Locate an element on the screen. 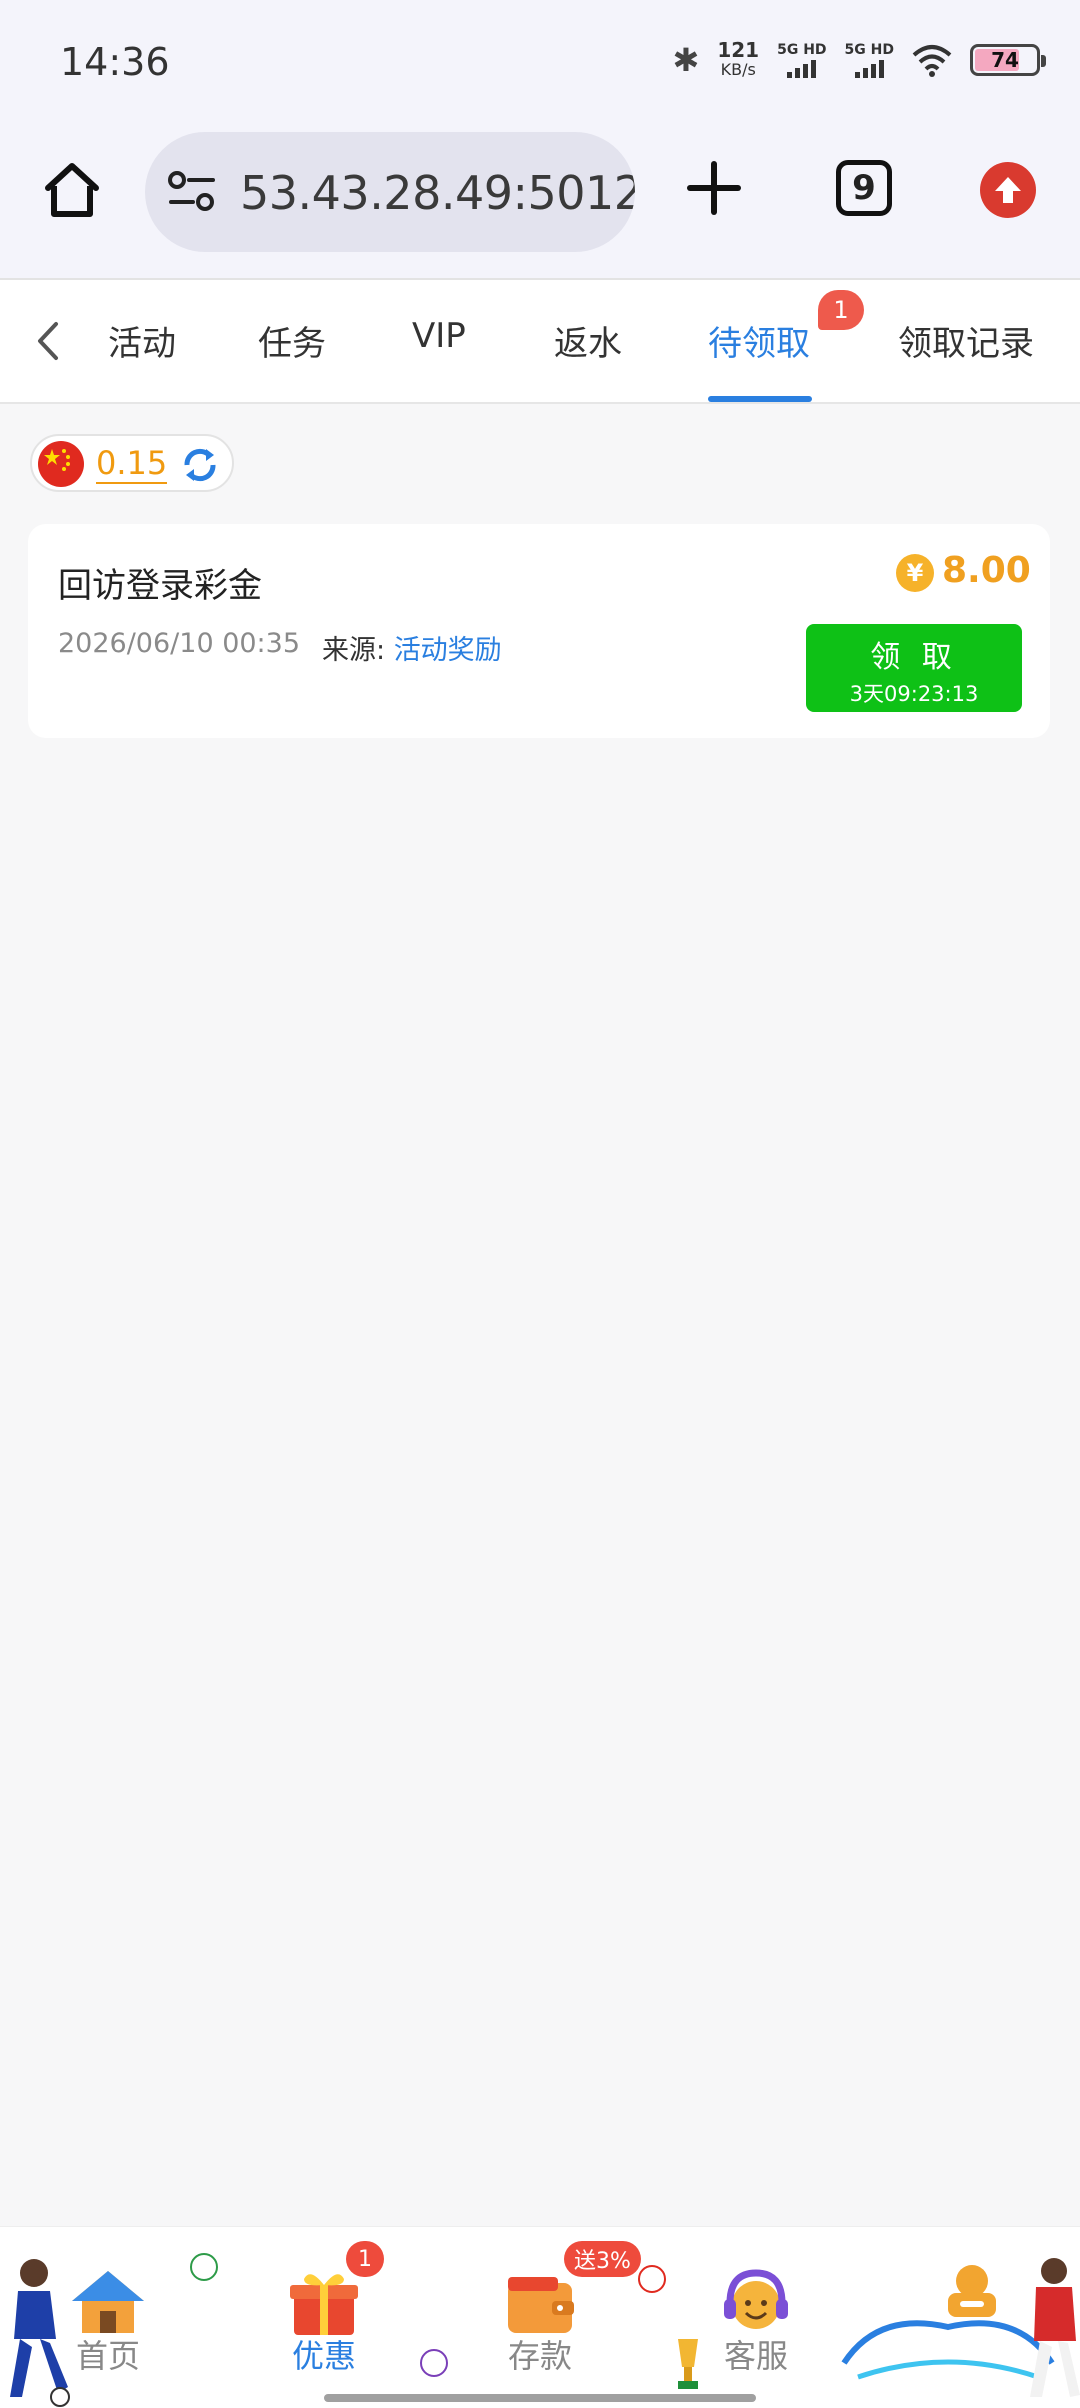 This screenshot has height=2408, width=1080. china-flag-icon is located at coordinates (61, 464).